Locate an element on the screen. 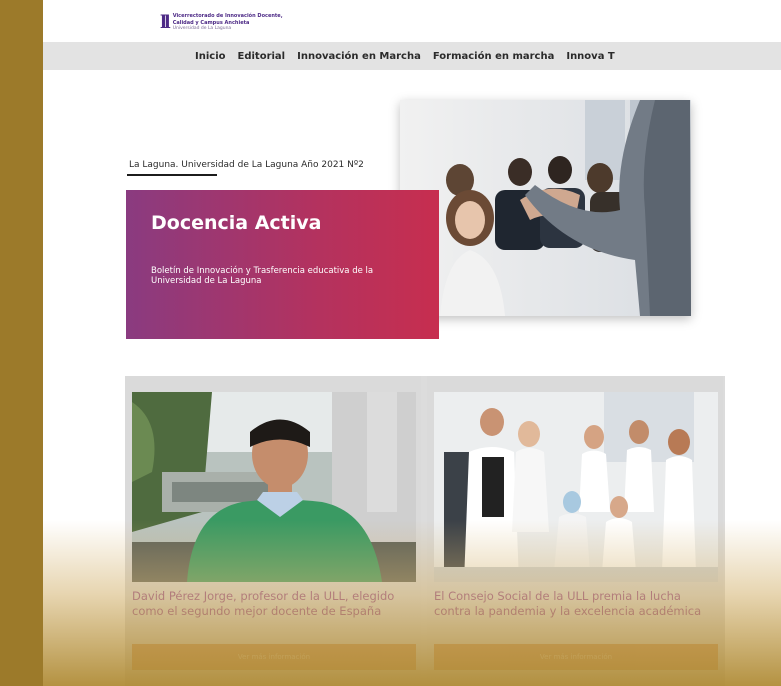  news-card-2-photo is located at coordinates (576, 487).